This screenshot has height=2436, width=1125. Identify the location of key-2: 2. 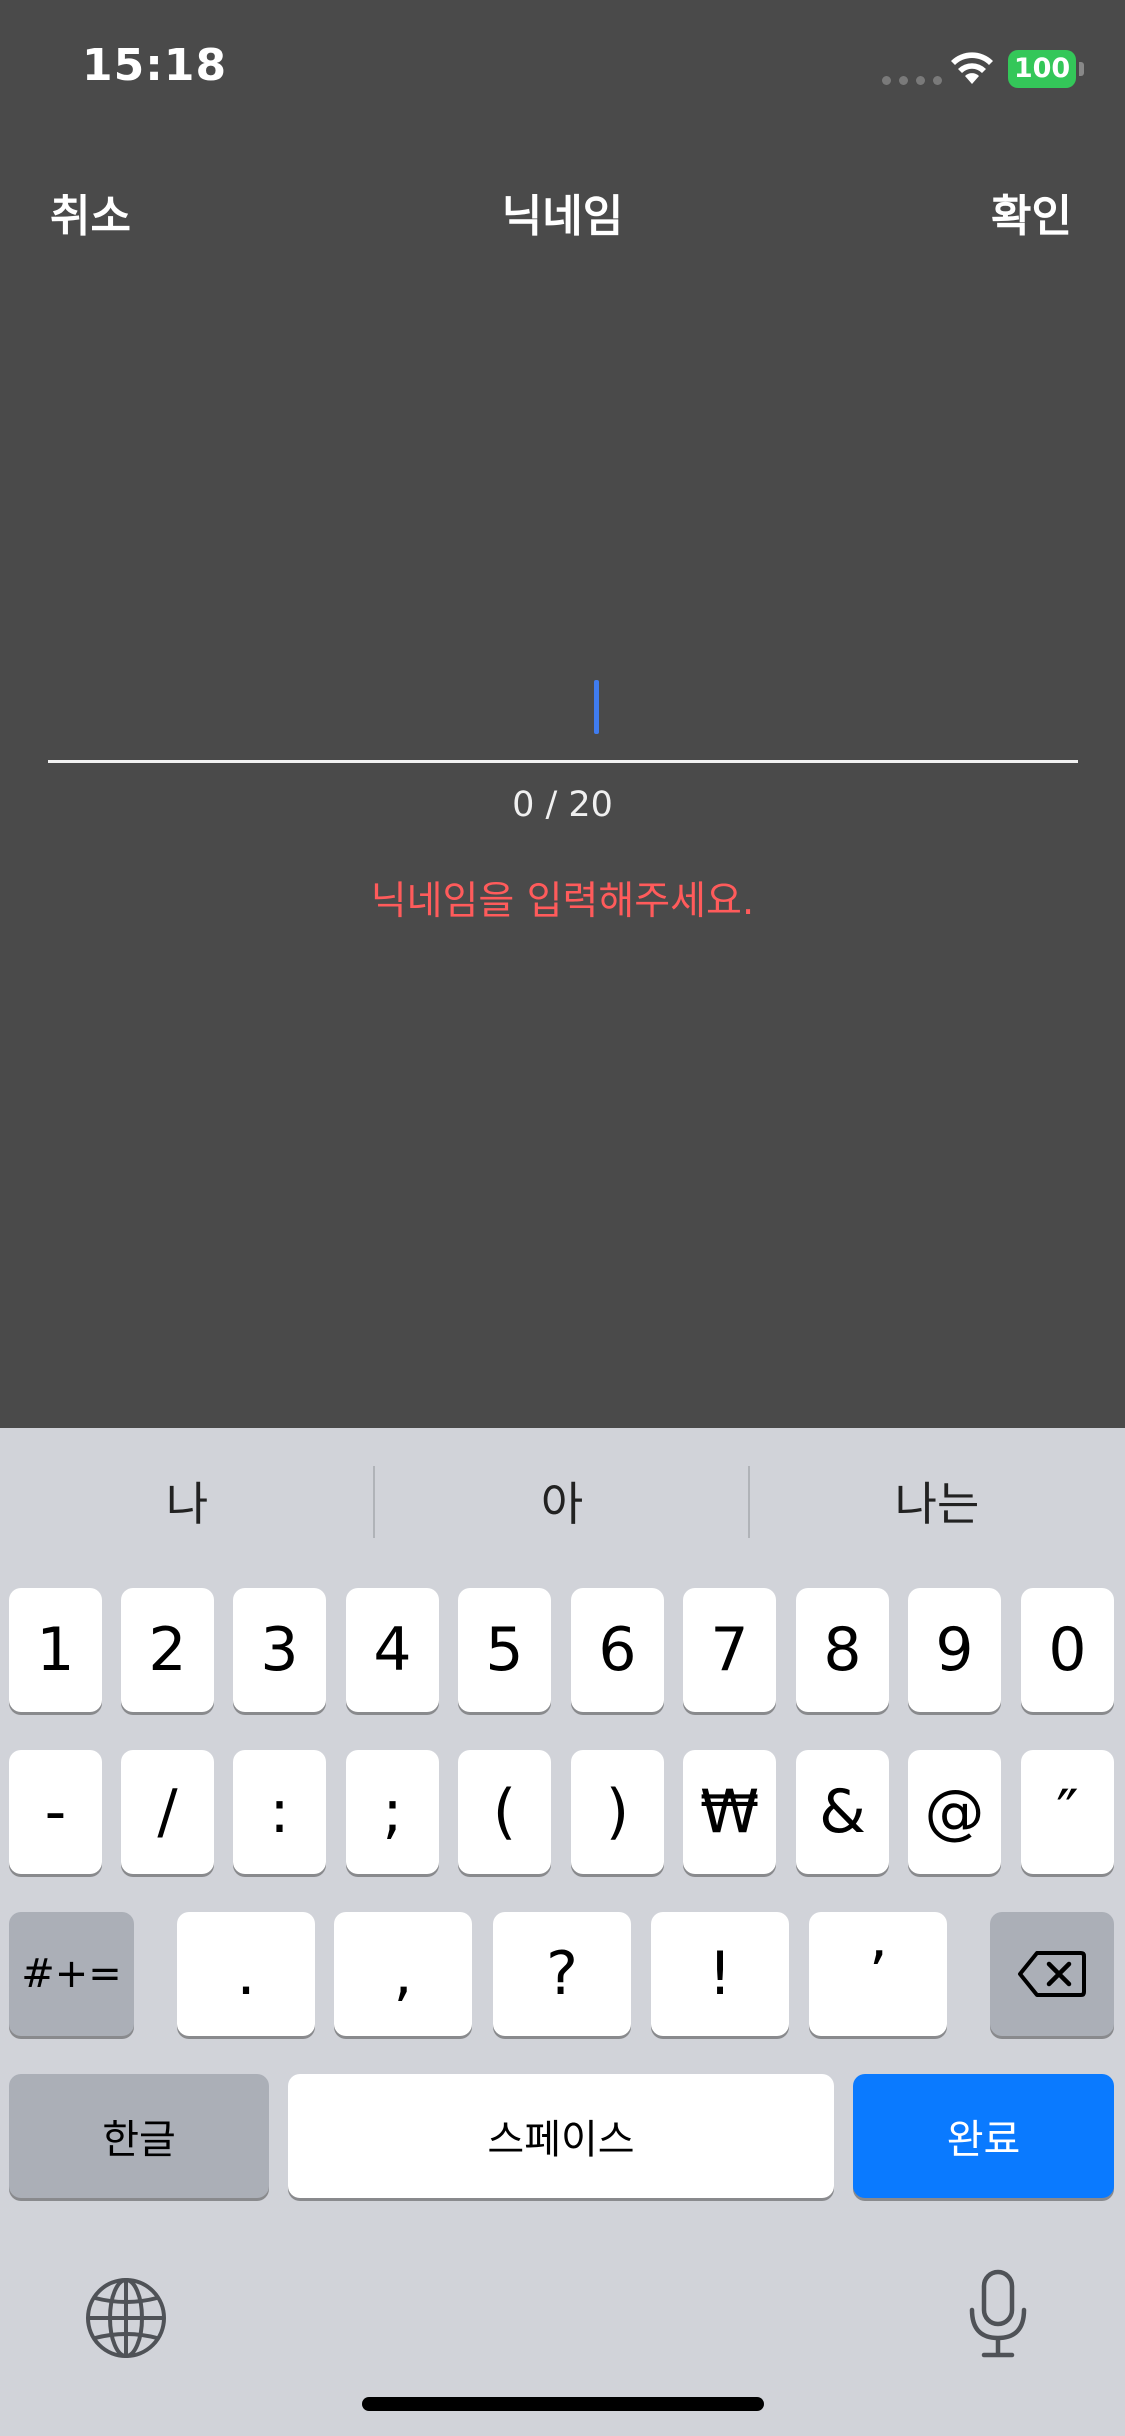
(167, 1650).